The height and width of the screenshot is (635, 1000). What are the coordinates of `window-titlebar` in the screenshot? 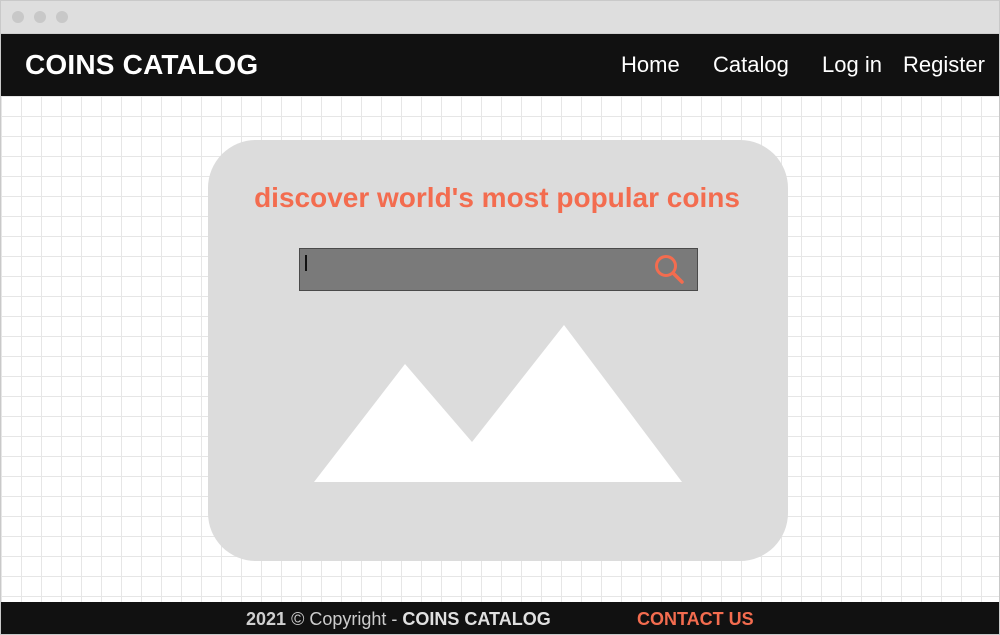 It's located at (500, 17).